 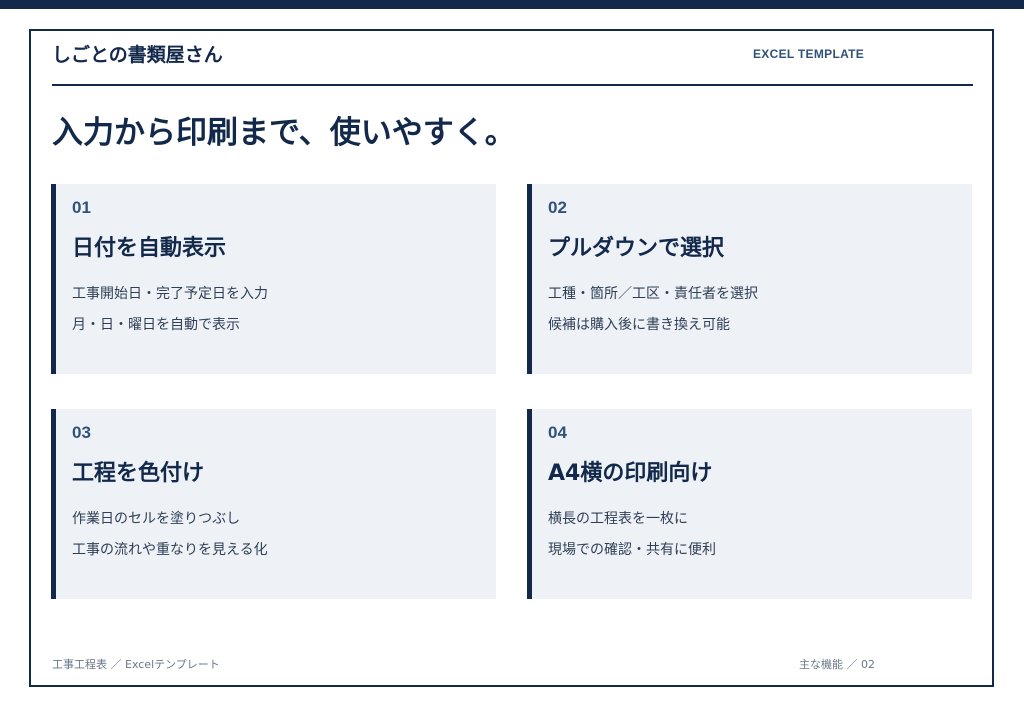 What do you see at coordinates (137, 55) in the screenshot?
I see `brand-name: しごとの書類屋さん` at bounding box center [137, 55].